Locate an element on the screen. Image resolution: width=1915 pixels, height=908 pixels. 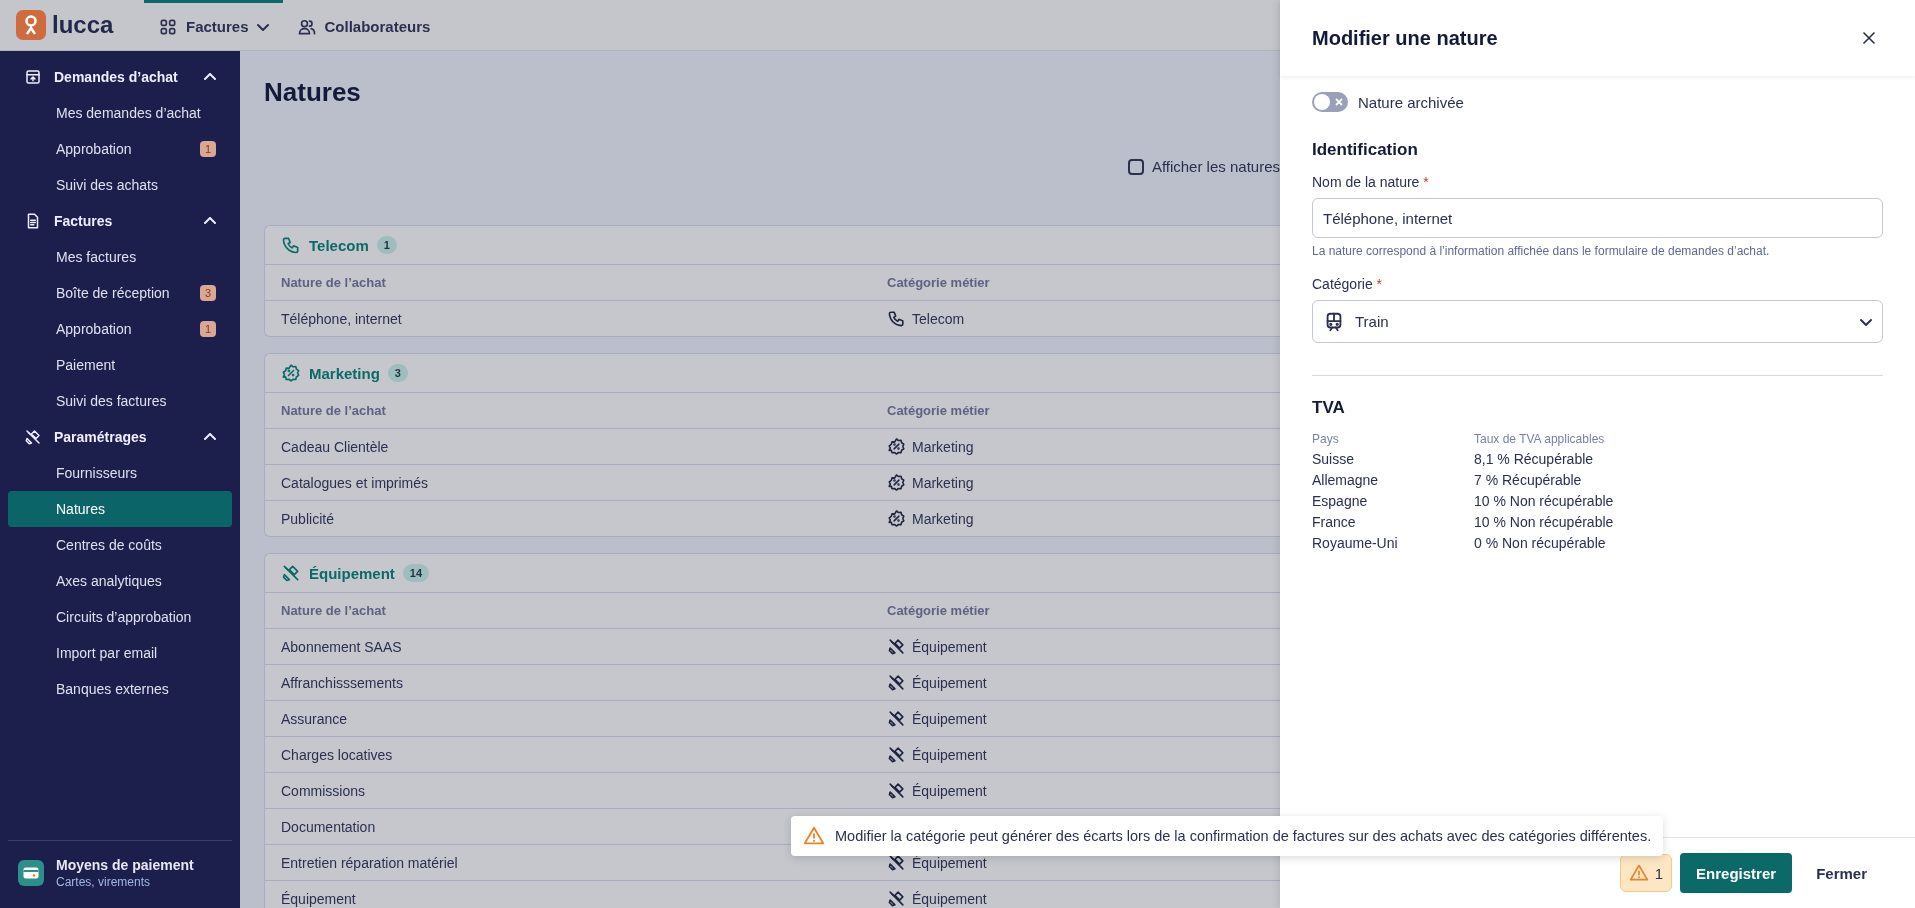
panel-title: Modifier une nature is located at coordinates (1405, 38).